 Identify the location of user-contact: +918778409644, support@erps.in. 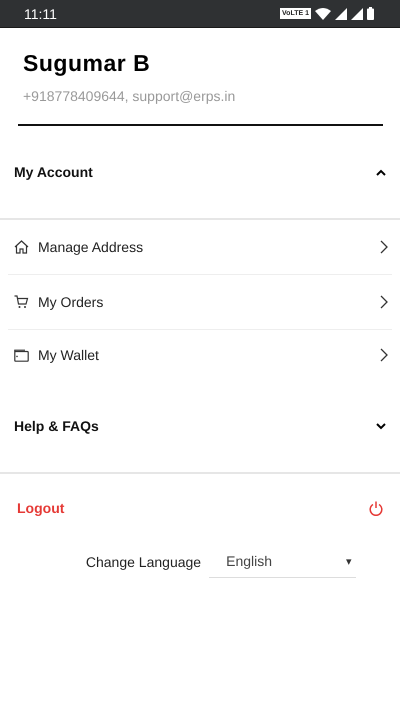
(129, 96).